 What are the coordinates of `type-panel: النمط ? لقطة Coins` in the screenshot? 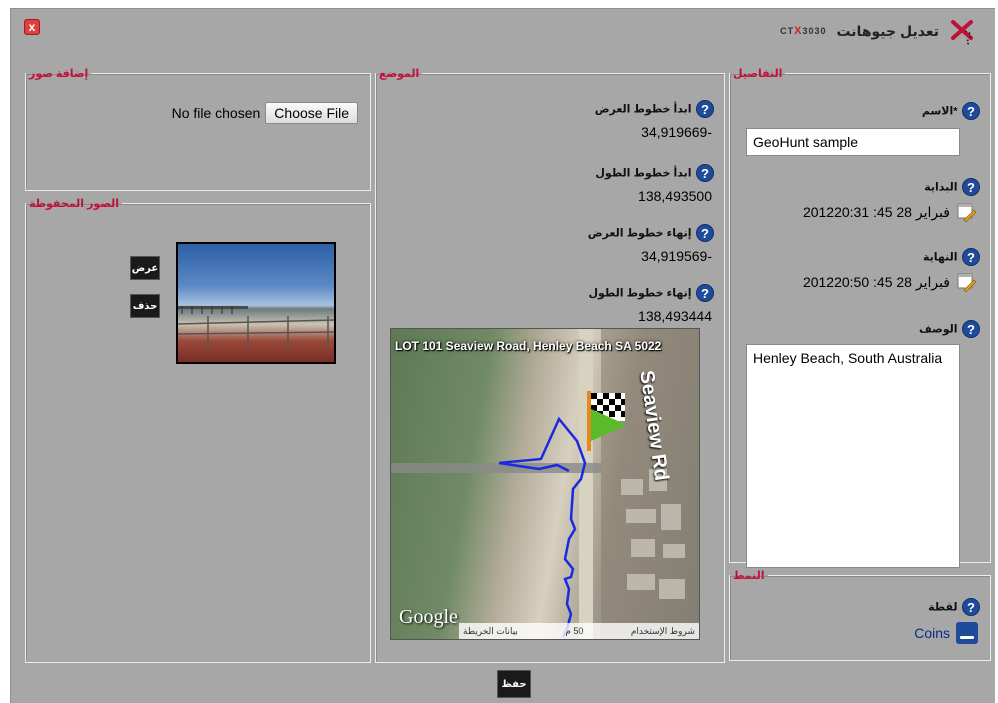 It's located at (860, 615).